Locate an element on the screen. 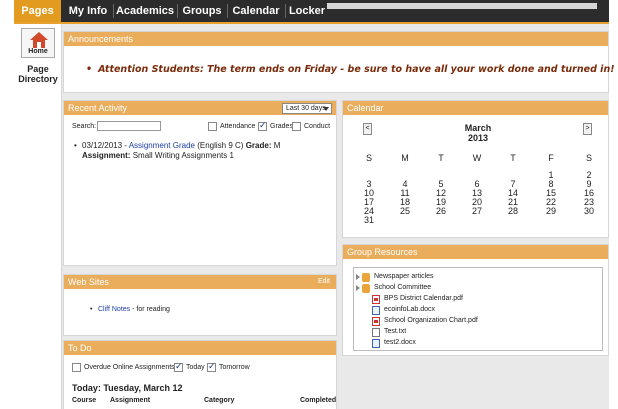  recent-activity-title: Recent Activity is located at coordinates (98, 108).